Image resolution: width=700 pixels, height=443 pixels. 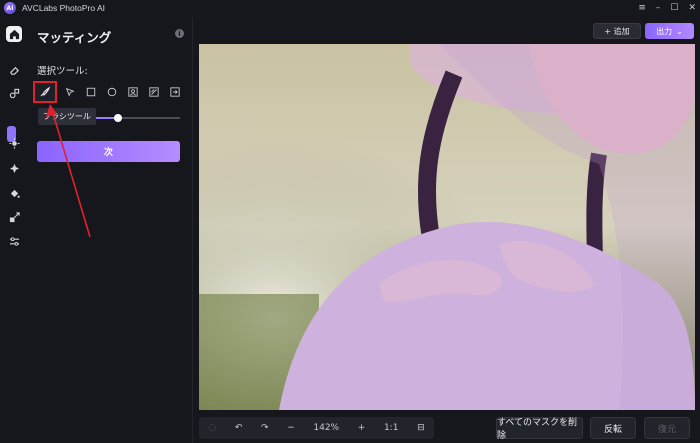 What do you see at coordinates (14, 193) in the screenshot?
I see `fill-icon` at bounding box center [14, 193].